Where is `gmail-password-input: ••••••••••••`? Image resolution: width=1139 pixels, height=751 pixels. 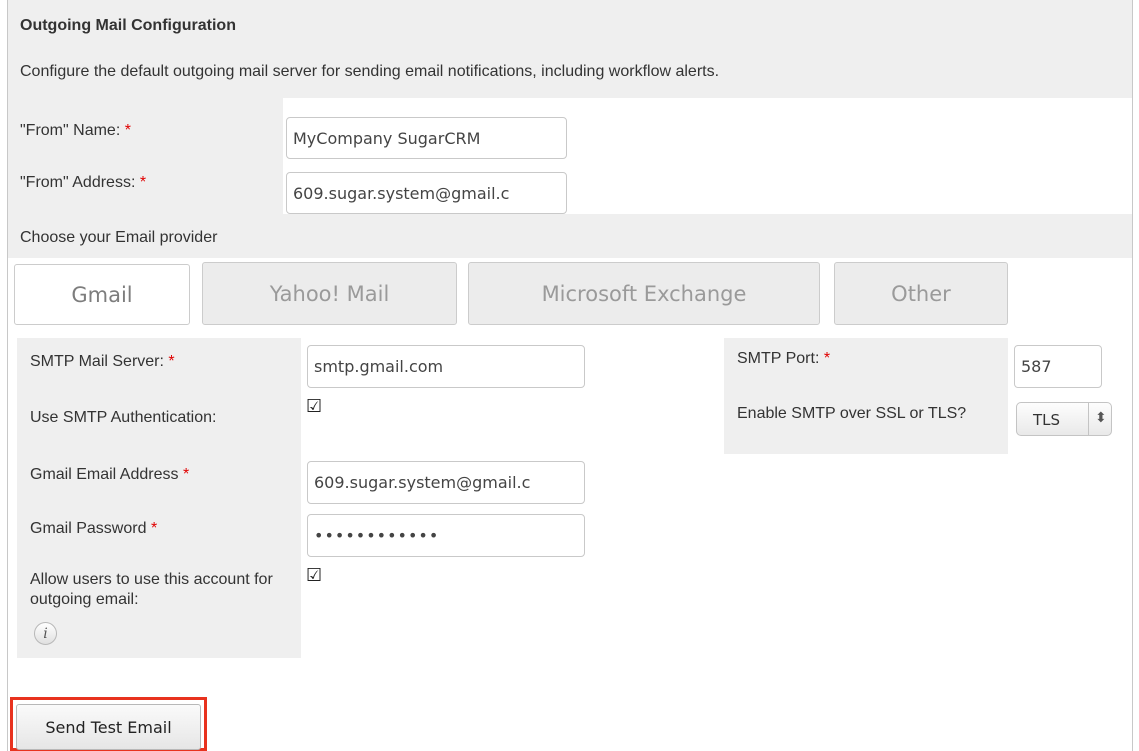
gmail-password-input: •••••••••••• is located at coordinates (446, 535).